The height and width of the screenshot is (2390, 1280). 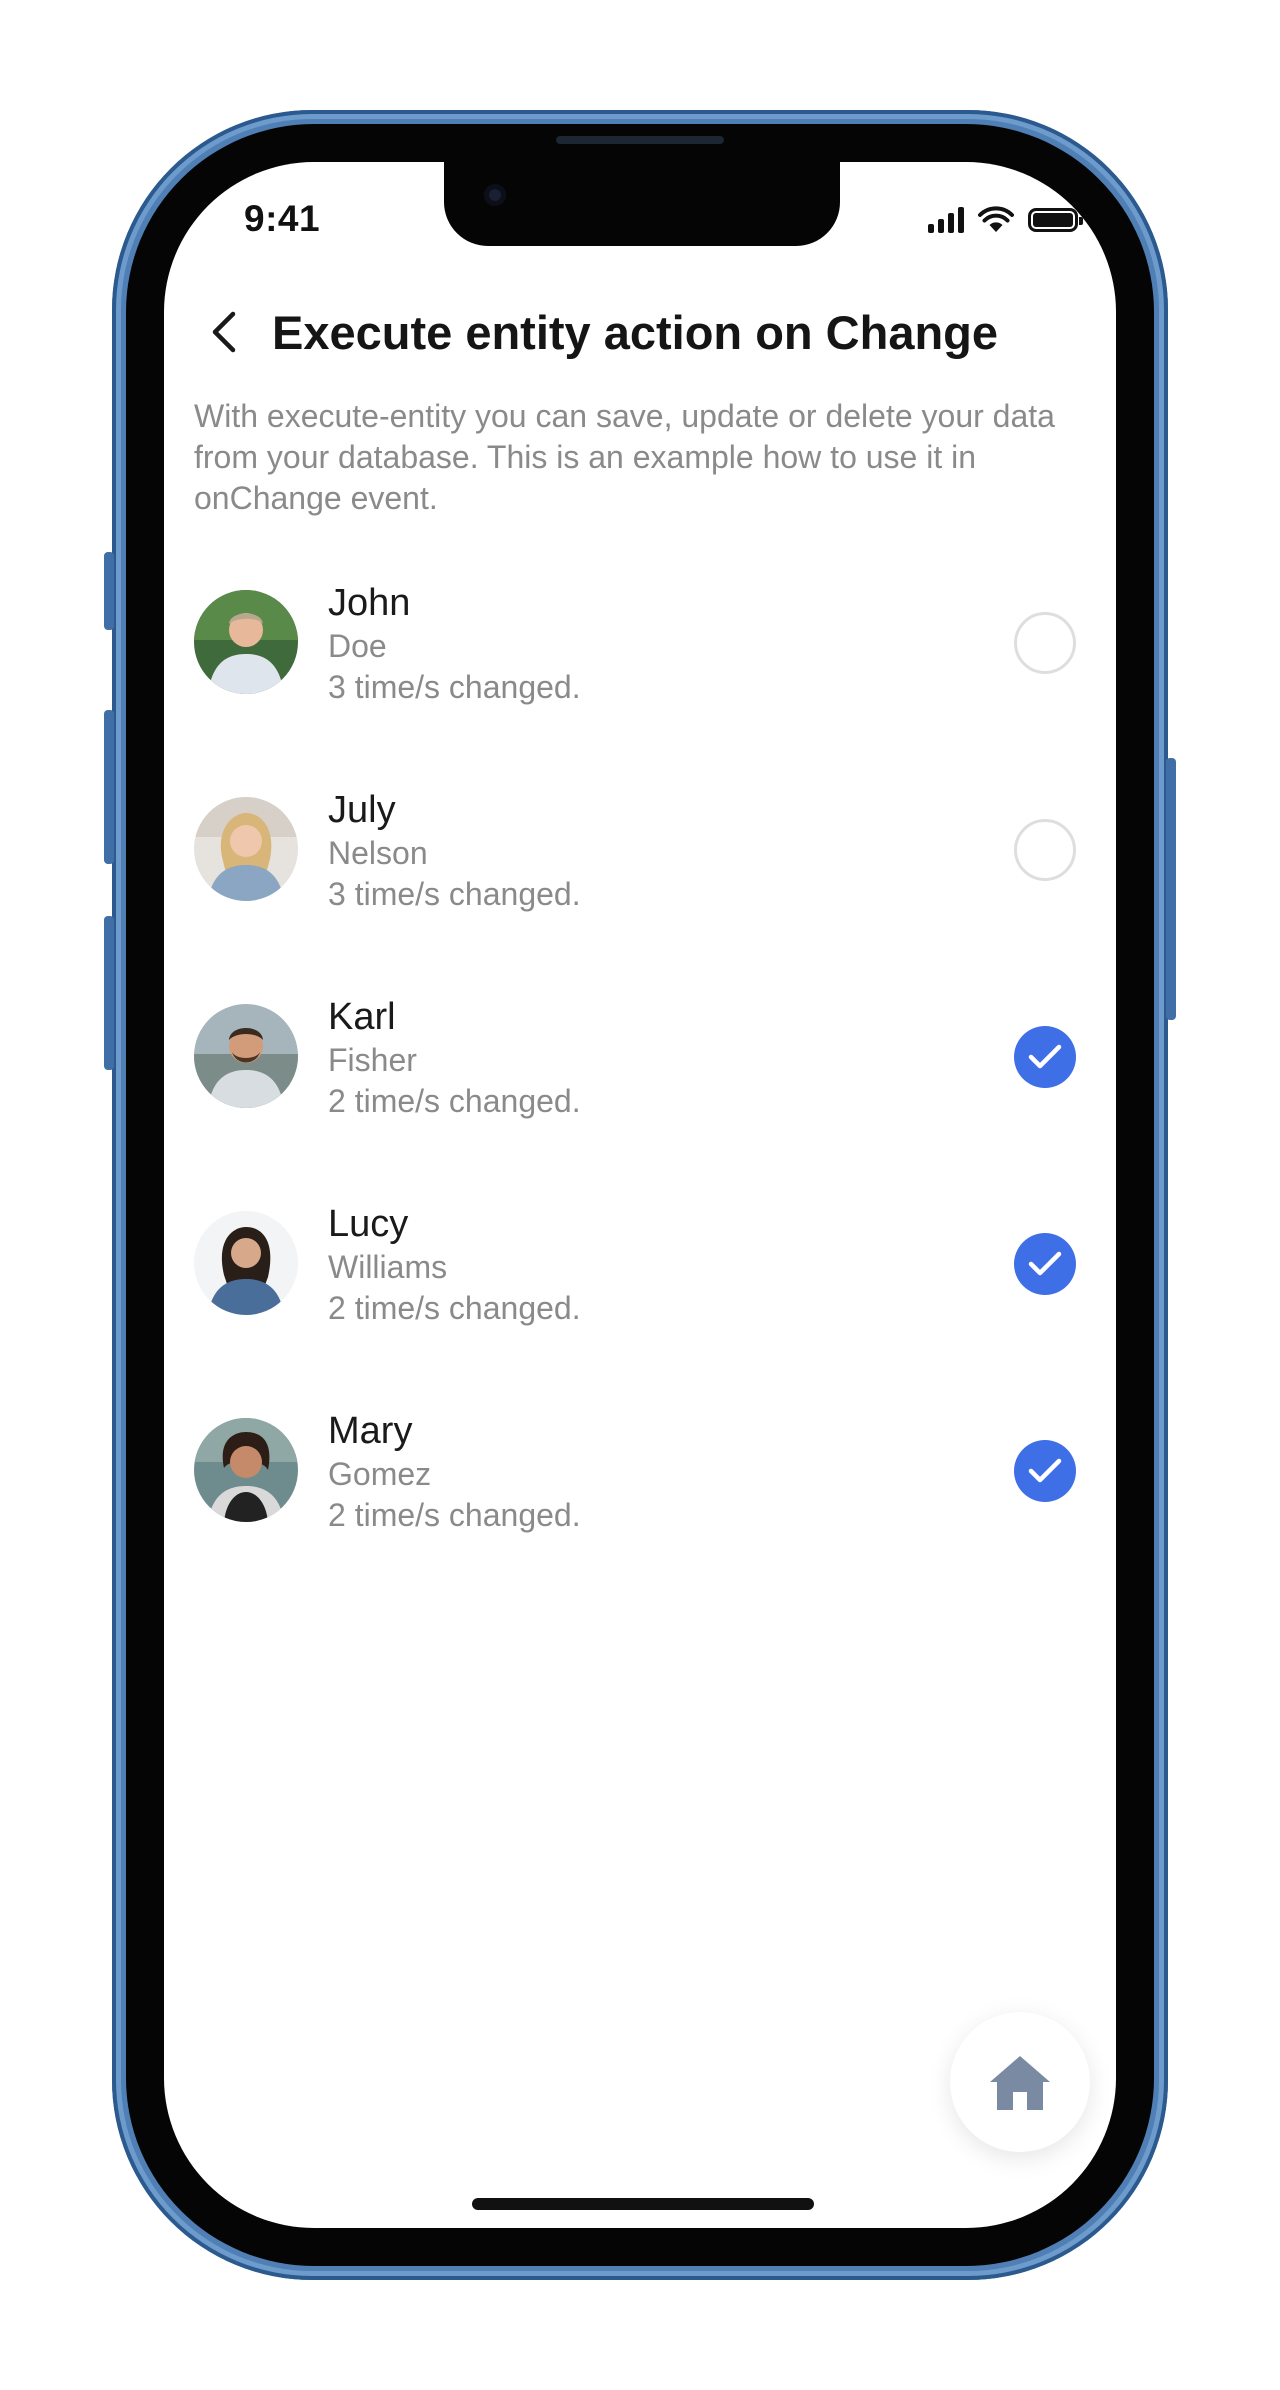 What do you see at coordinates (644, 1310) in the screenshot?
I see `list-item: Lucy Williams 2 time/s changed.` at bounding box center [644, 1310].